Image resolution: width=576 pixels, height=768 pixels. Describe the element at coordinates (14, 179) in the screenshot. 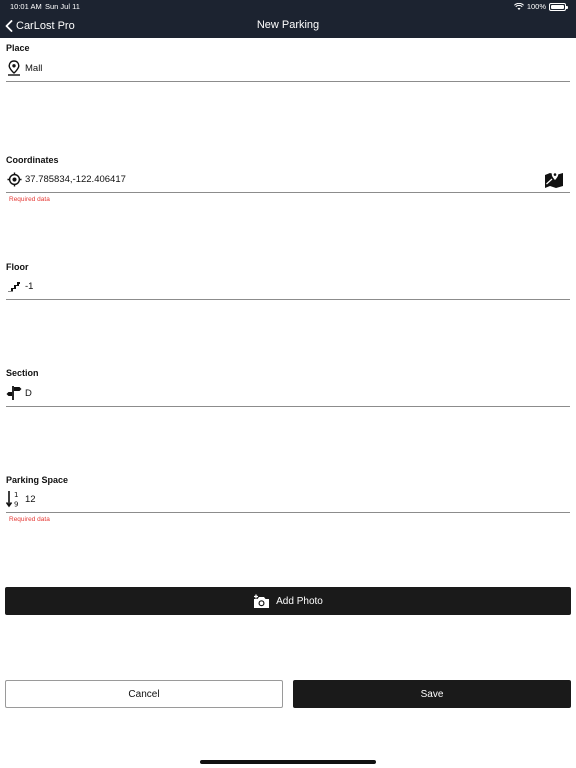

I see `crosshair-icon` at that location.